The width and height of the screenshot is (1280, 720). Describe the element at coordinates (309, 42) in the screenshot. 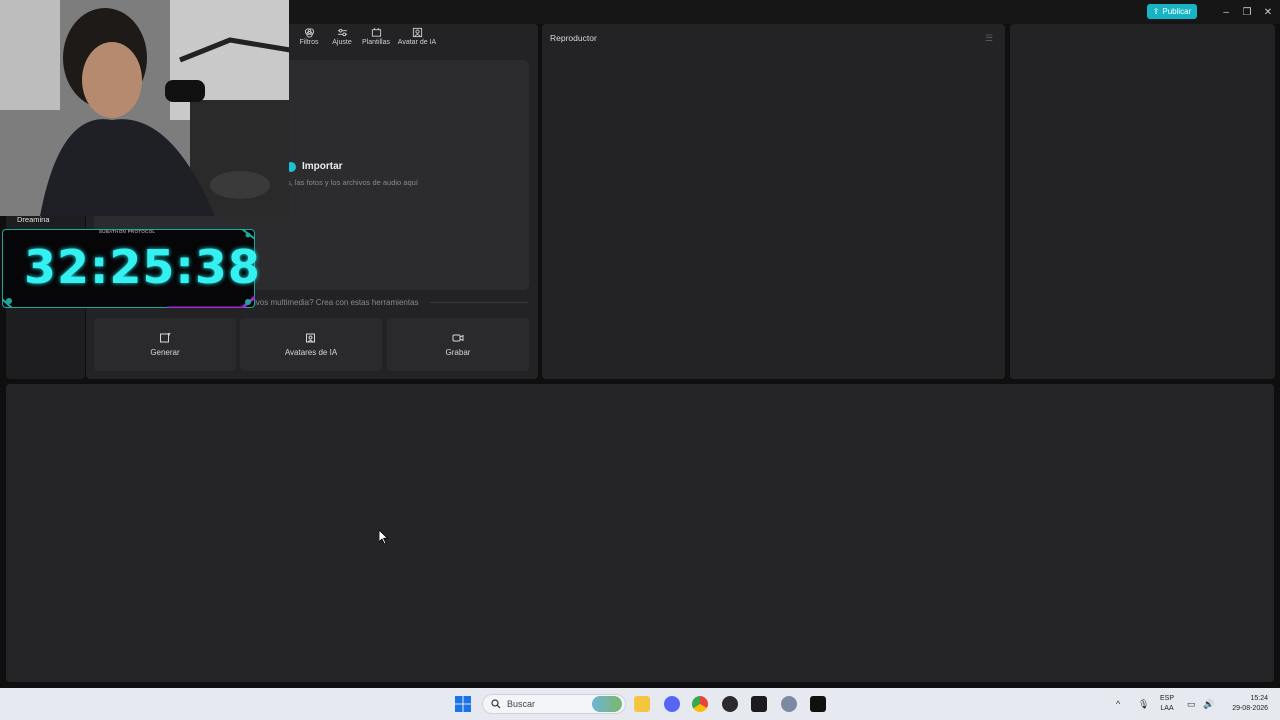

I see `filters-label: Filtros` at that location.